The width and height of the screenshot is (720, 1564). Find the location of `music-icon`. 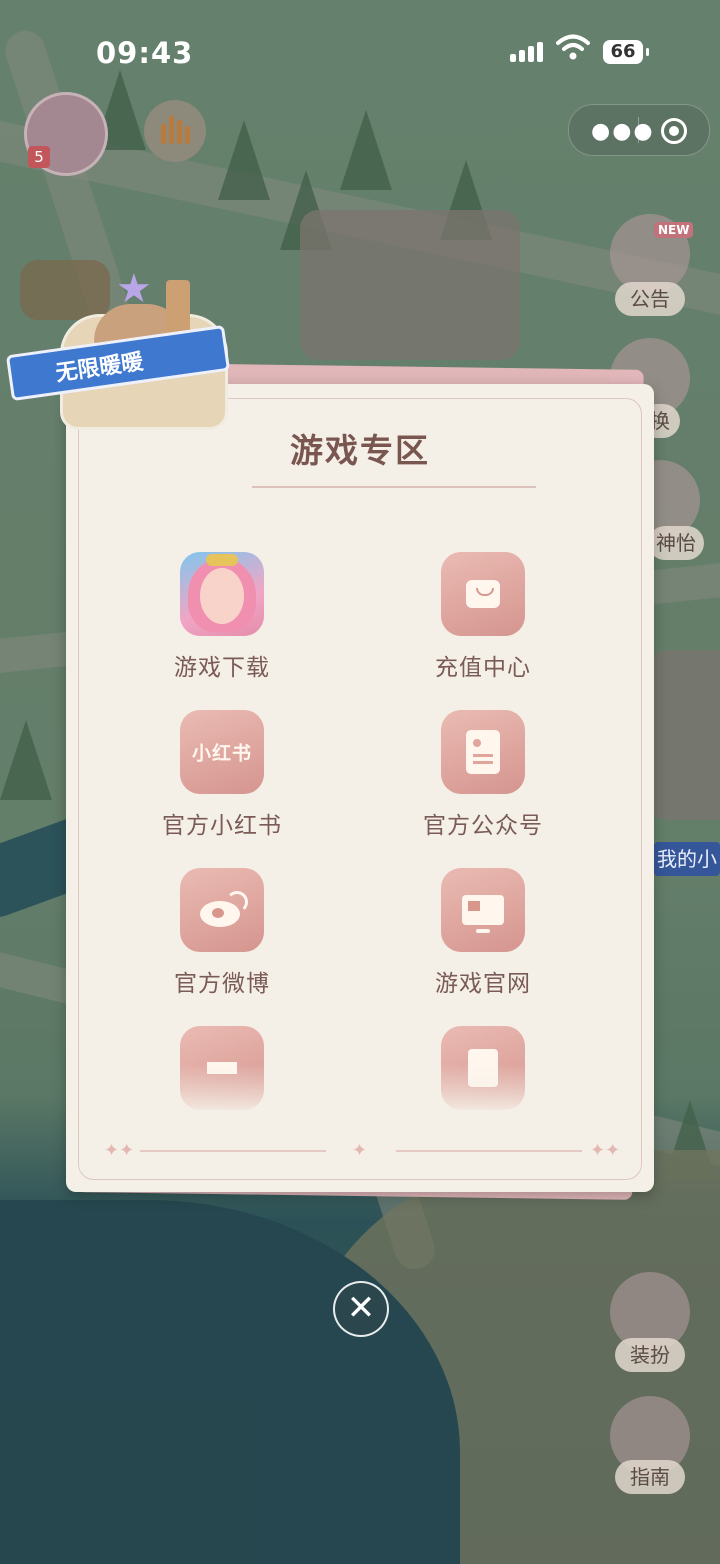

music-icon is located at coordinates (175, 131).